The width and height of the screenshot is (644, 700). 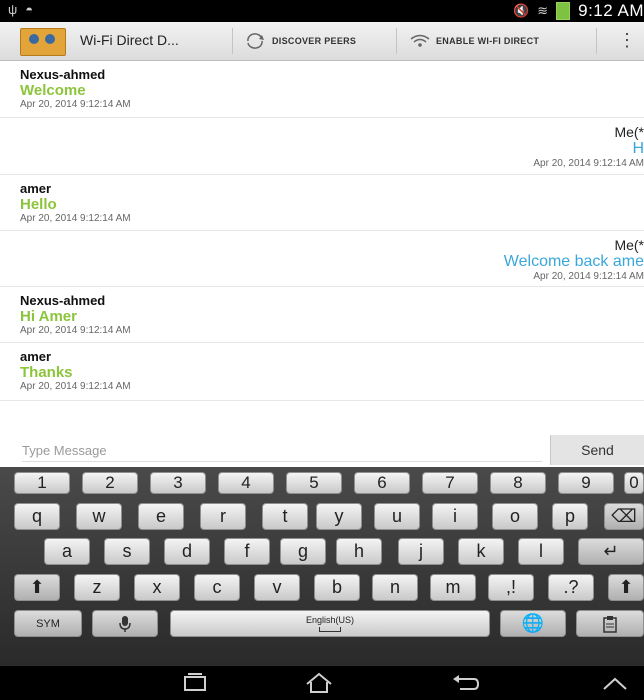 I want to click on chevron-up-icon, so click(x=615, y=683).